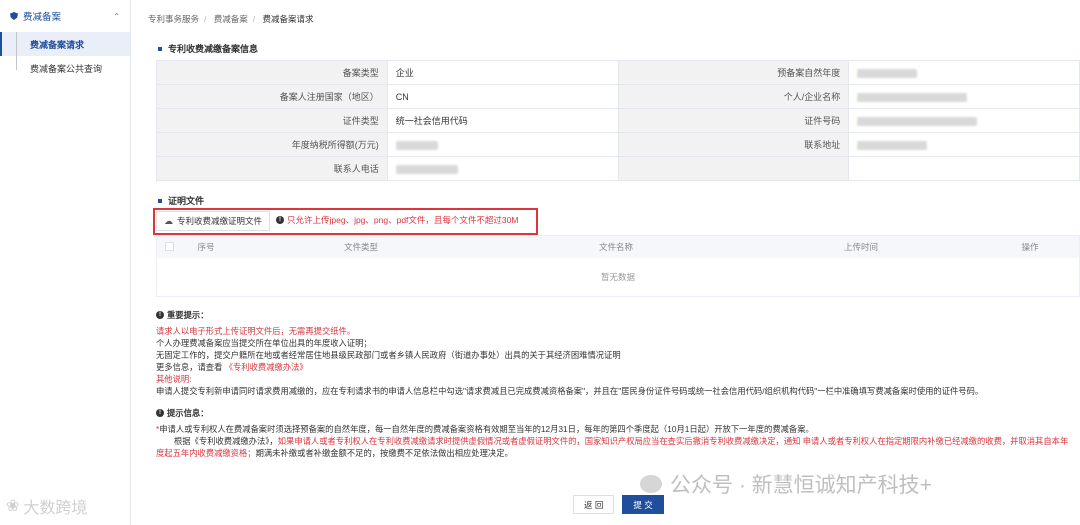 Image resolution: width=1080 pixels, height=525 pixels. I want to click on important-title: ! 重要提示：, so click(616, 315).